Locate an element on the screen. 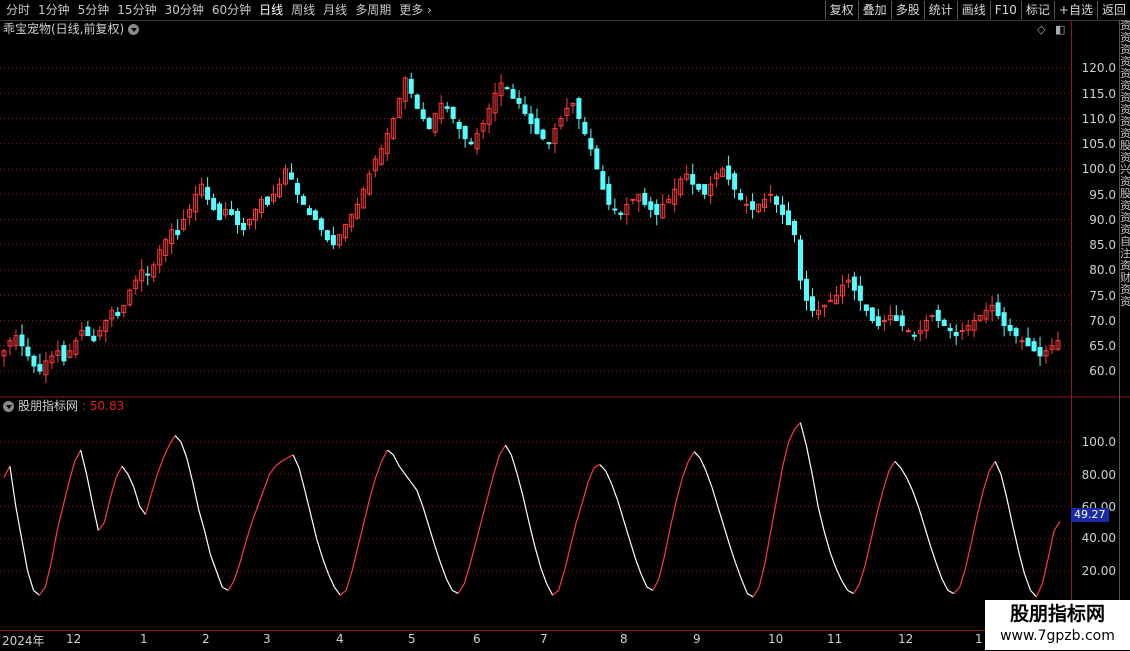 The height and width of the screenshot is (651, 1130). diamond-icon: ◇ is located at coordinates (1041, 29).